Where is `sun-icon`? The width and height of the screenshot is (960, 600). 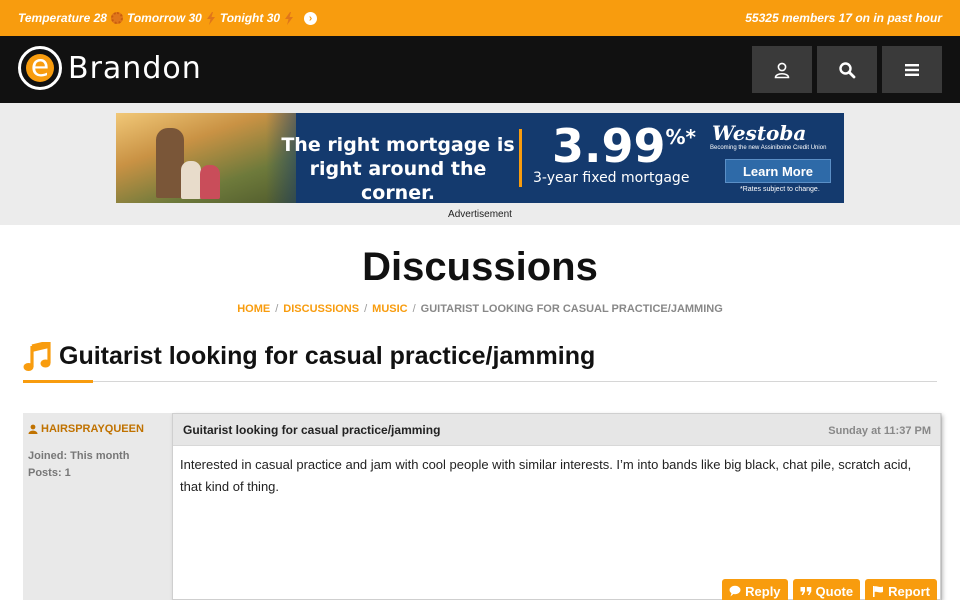
sun-icon is located at coordinates (116, 18).